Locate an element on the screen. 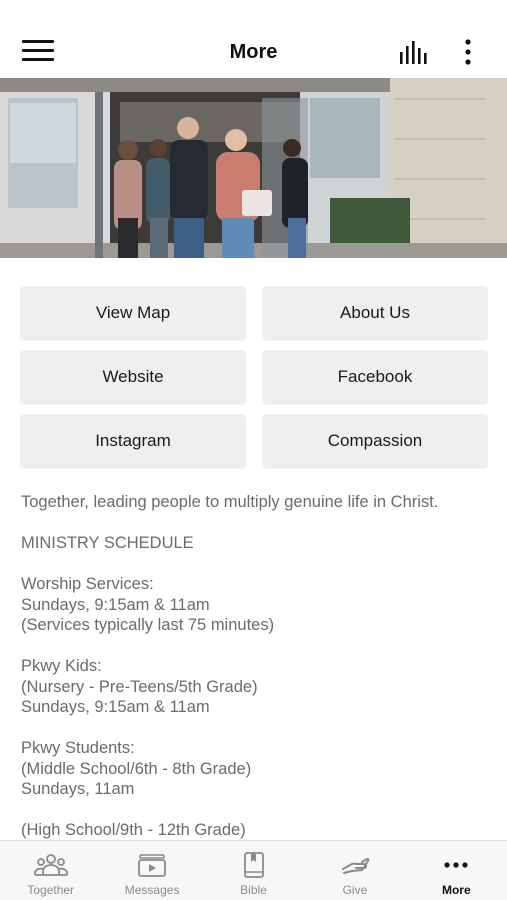 The image size is (507, 900). high-school-block: (High School/9th - 12th Grade) is located at coordinates (256, 830).